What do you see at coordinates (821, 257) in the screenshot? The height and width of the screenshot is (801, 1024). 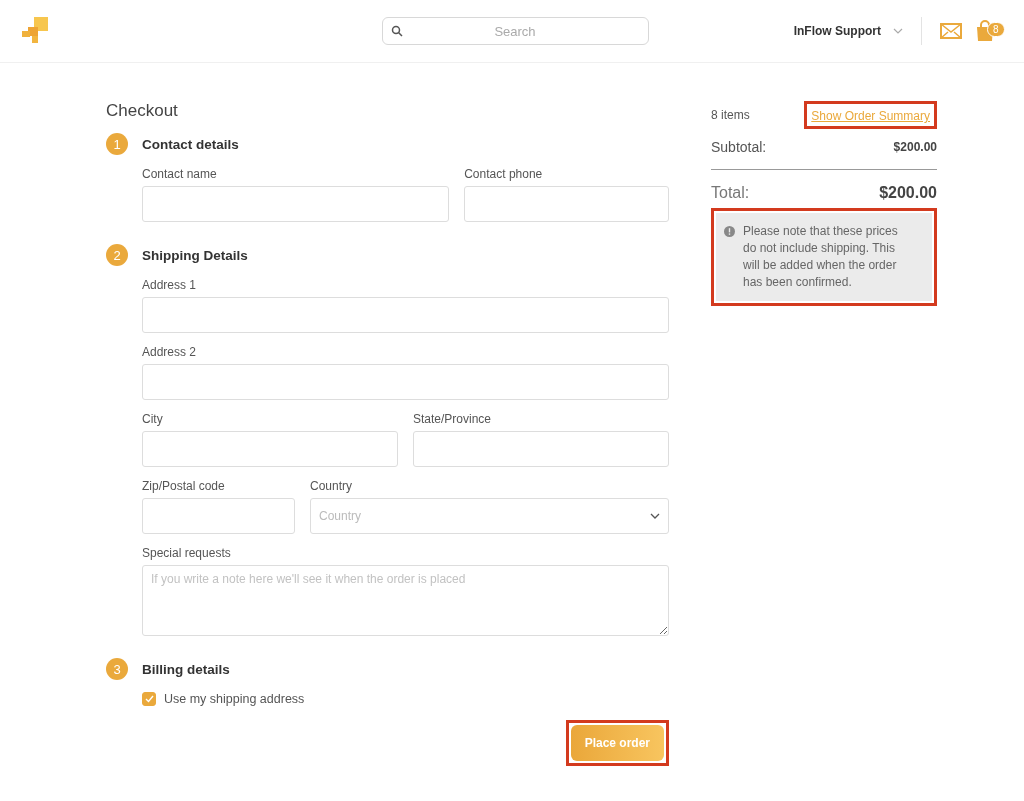 I see `notice-text: Please note that these prices do not include shipping. This will be added when the order has been confirmed.` at bounding box center [821, 257].